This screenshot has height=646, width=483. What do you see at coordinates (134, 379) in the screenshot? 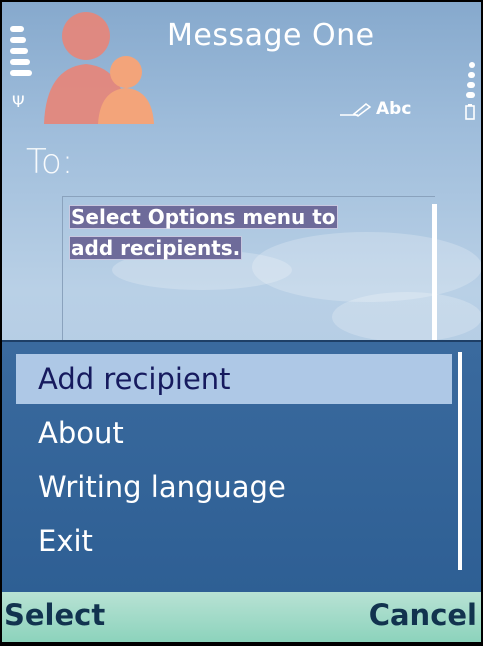
I see `menu-item-label: Add recipient` at bounding box center [134, 379].